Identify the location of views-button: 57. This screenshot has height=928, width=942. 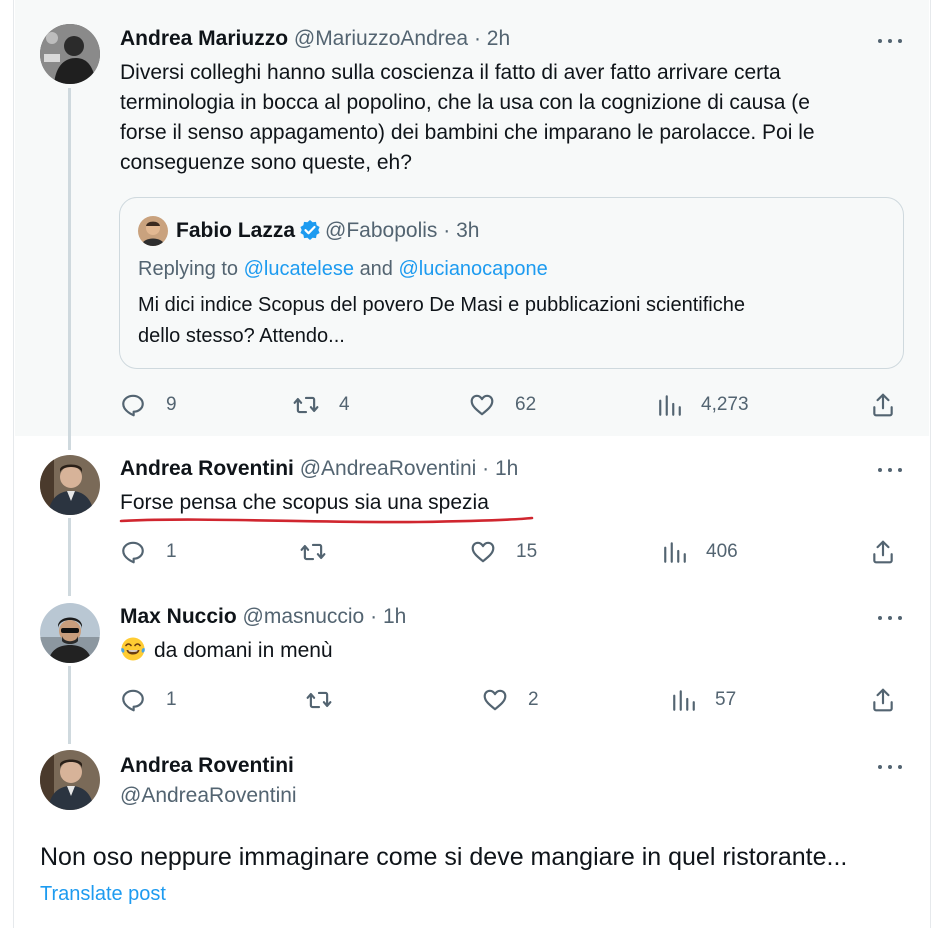
(703, 700).